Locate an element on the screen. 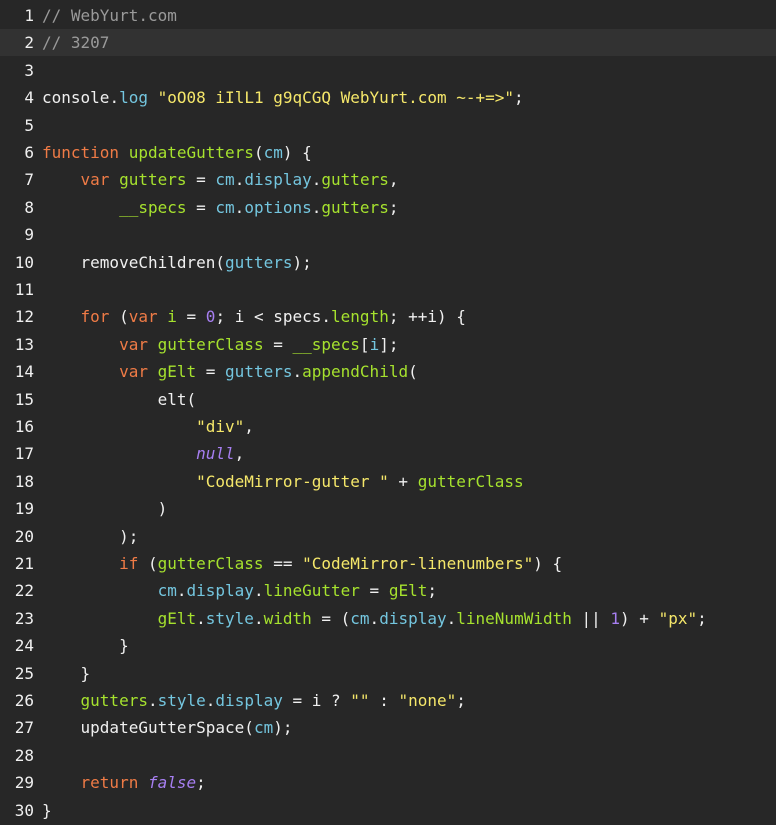 This screenshot has width=776, height=825. code-token-plain: elt( is located at coordinates (177, 399).